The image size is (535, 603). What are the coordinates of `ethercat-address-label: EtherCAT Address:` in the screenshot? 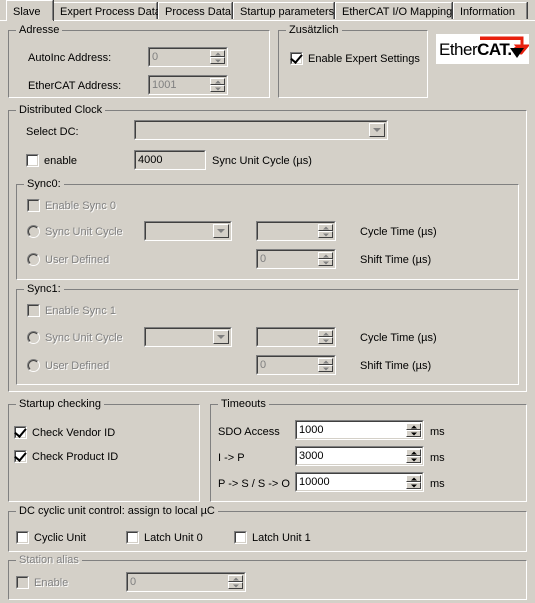 It's located at (75, 86).